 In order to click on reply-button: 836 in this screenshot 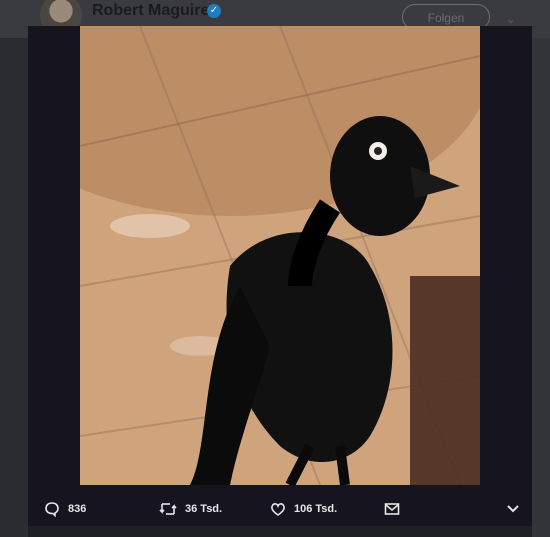, I will do `click(65, 509)`.